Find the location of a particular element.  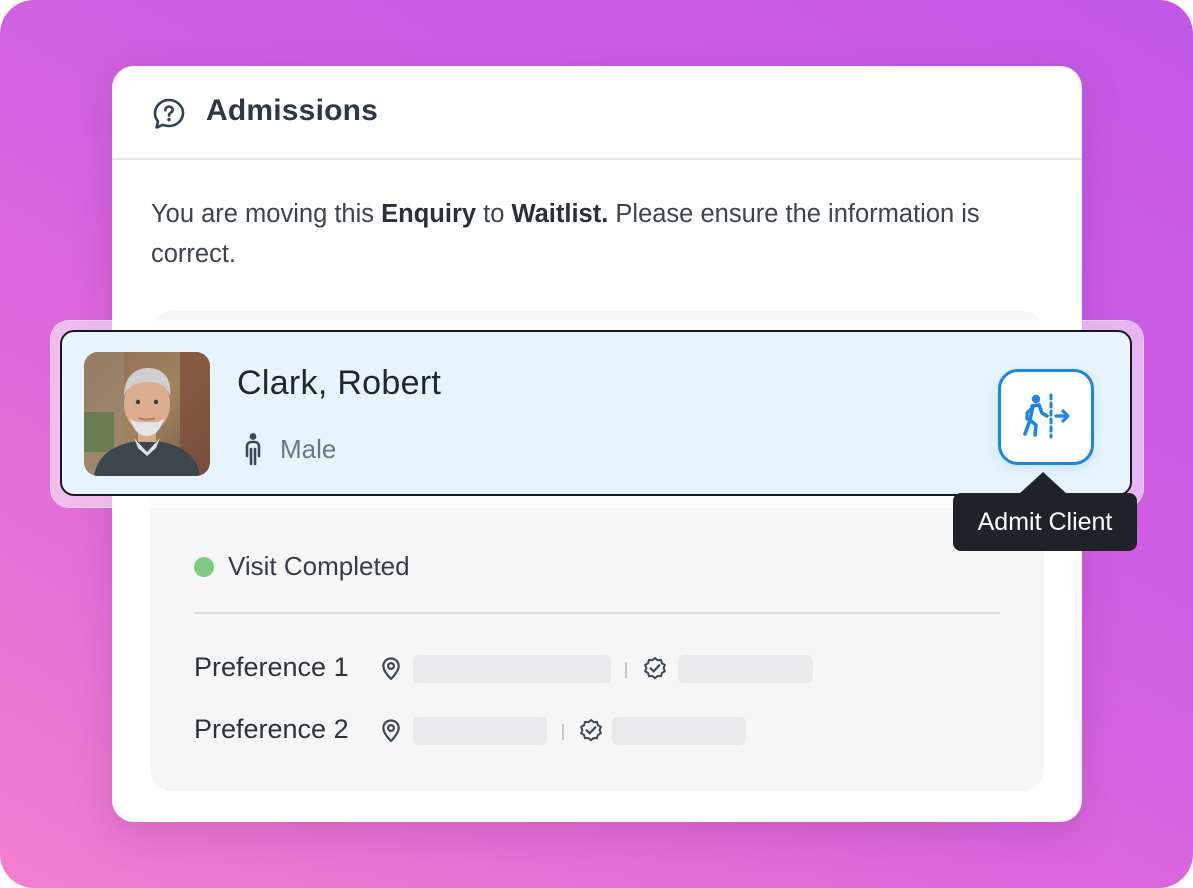

avatar is located at coordinates (147, 414).